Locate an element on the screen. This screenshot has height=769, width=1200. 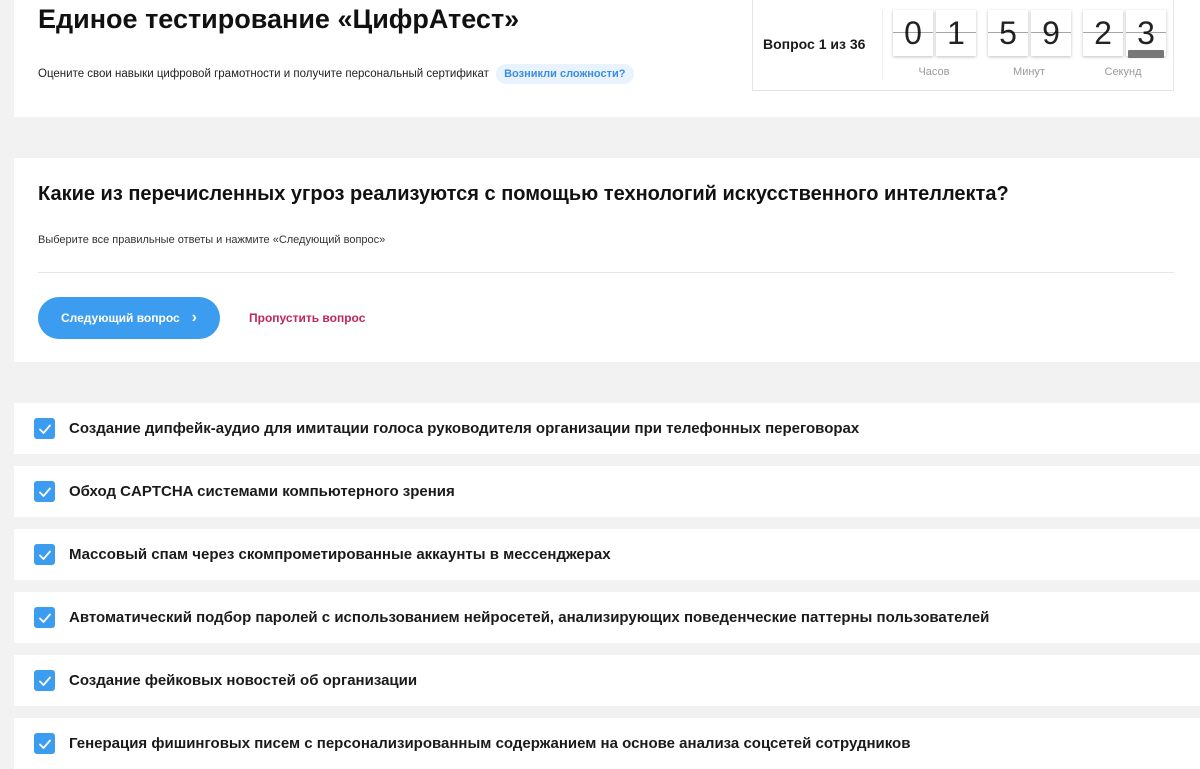
unit-label-hours: Часов is located at coordinates (934, 72).